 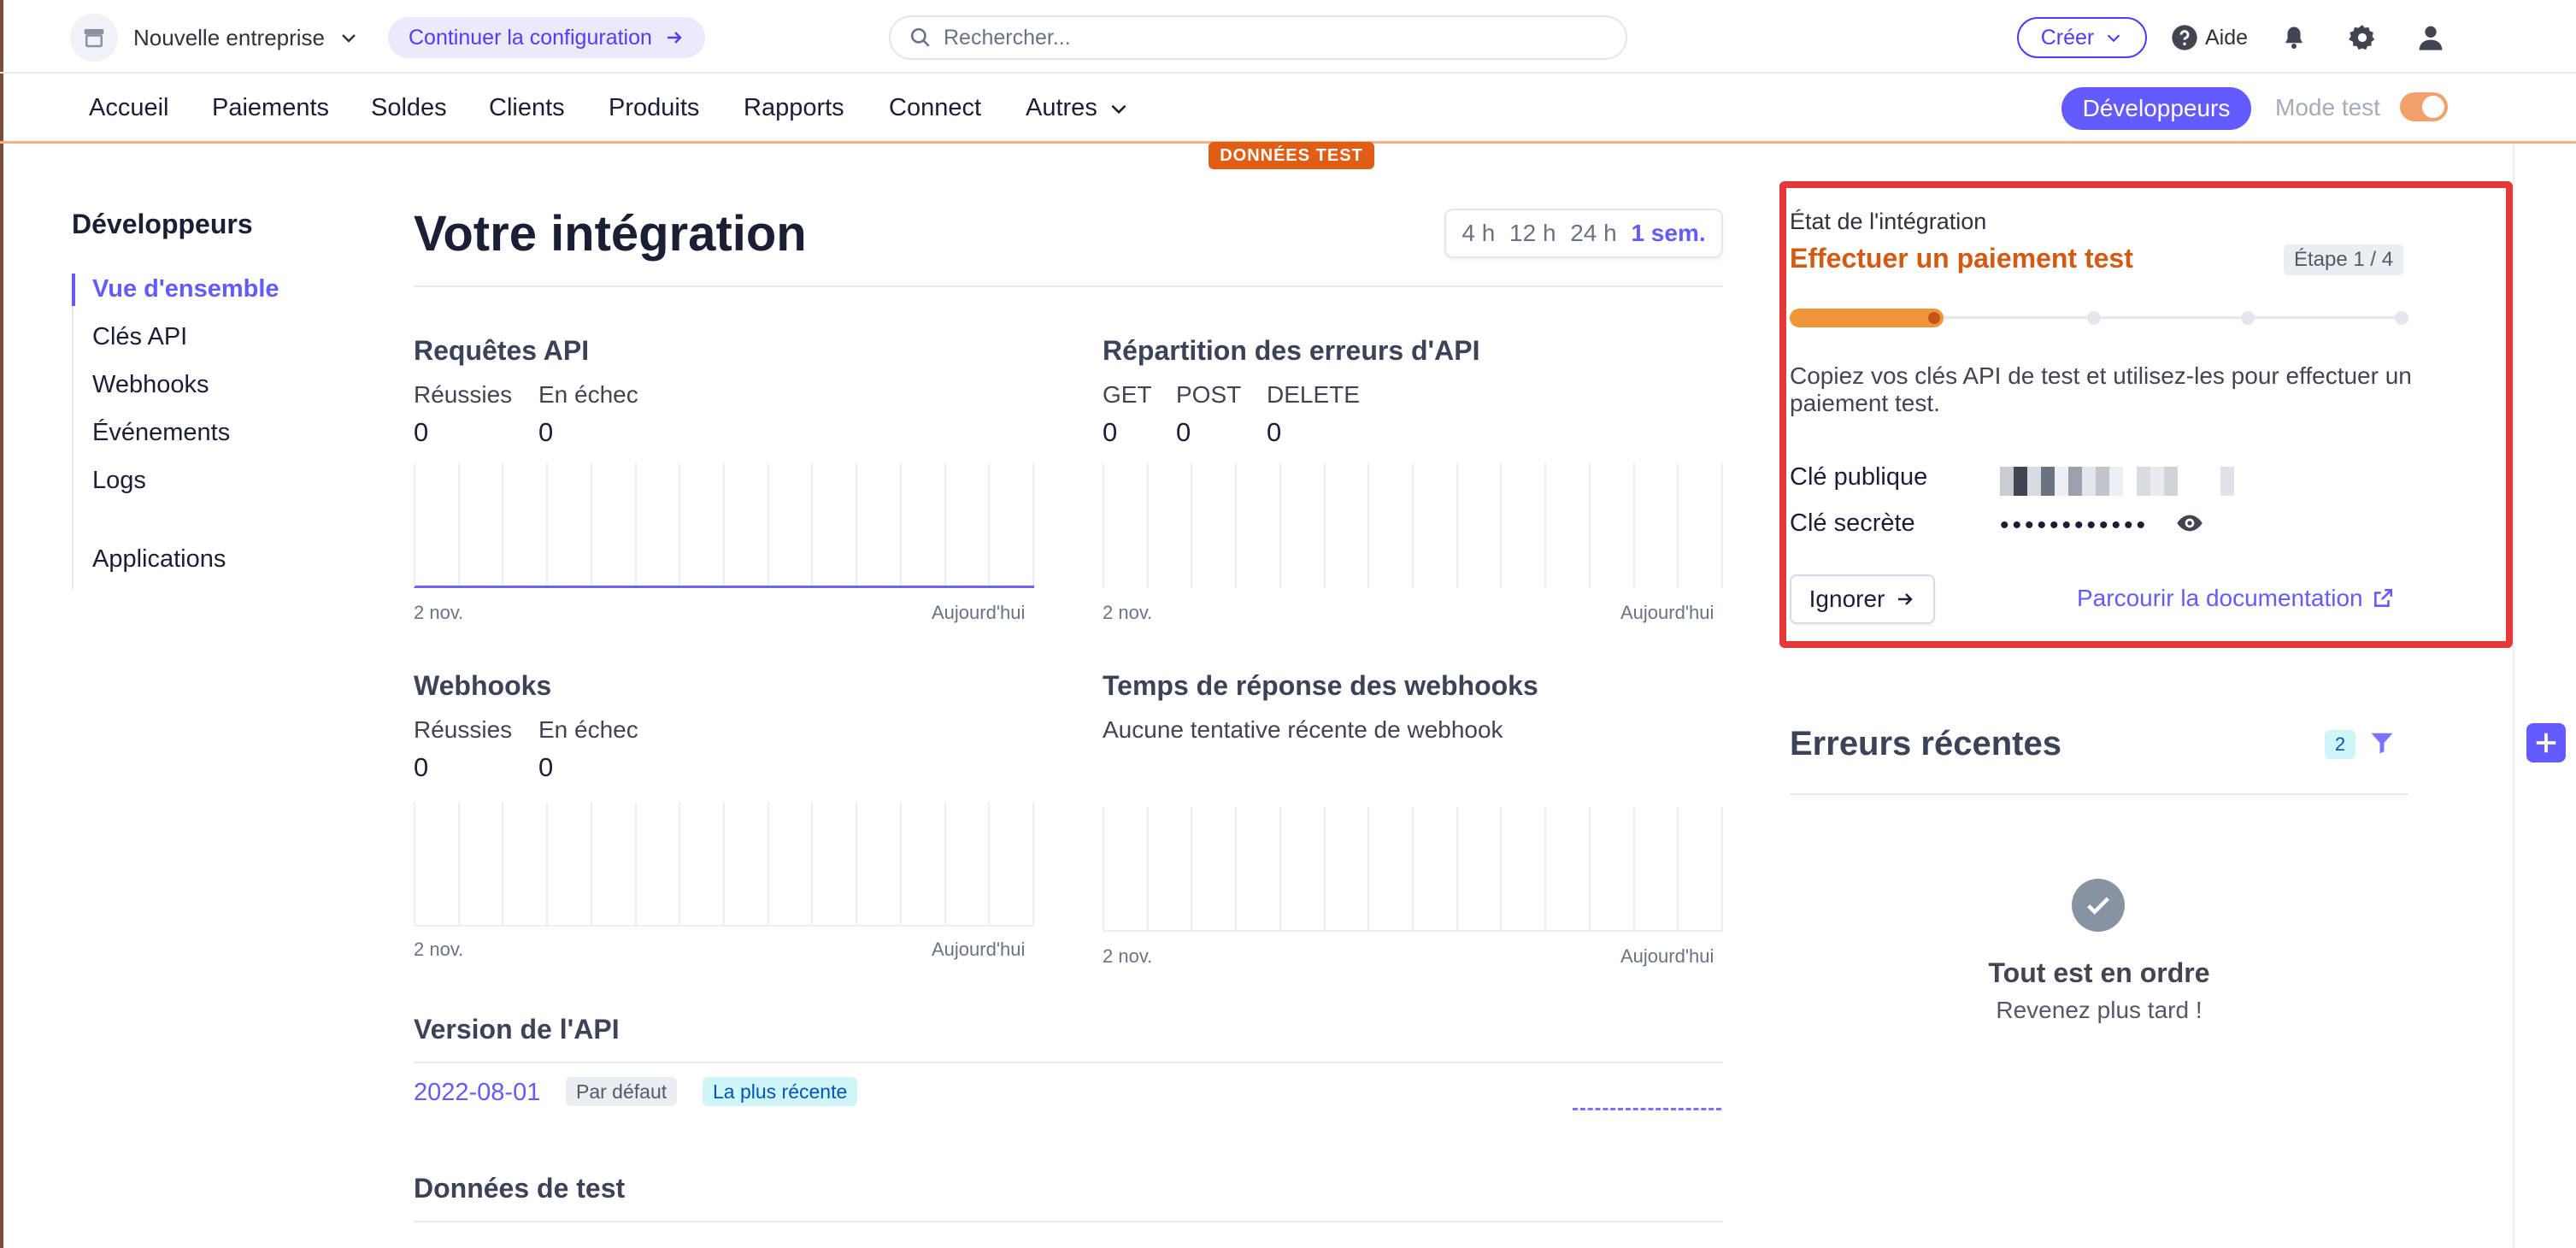 What do you see at coordinates (2327, 108) in the screenshot?
I see `test-mode-label: Mode test` at bounding box center [2327, 108].